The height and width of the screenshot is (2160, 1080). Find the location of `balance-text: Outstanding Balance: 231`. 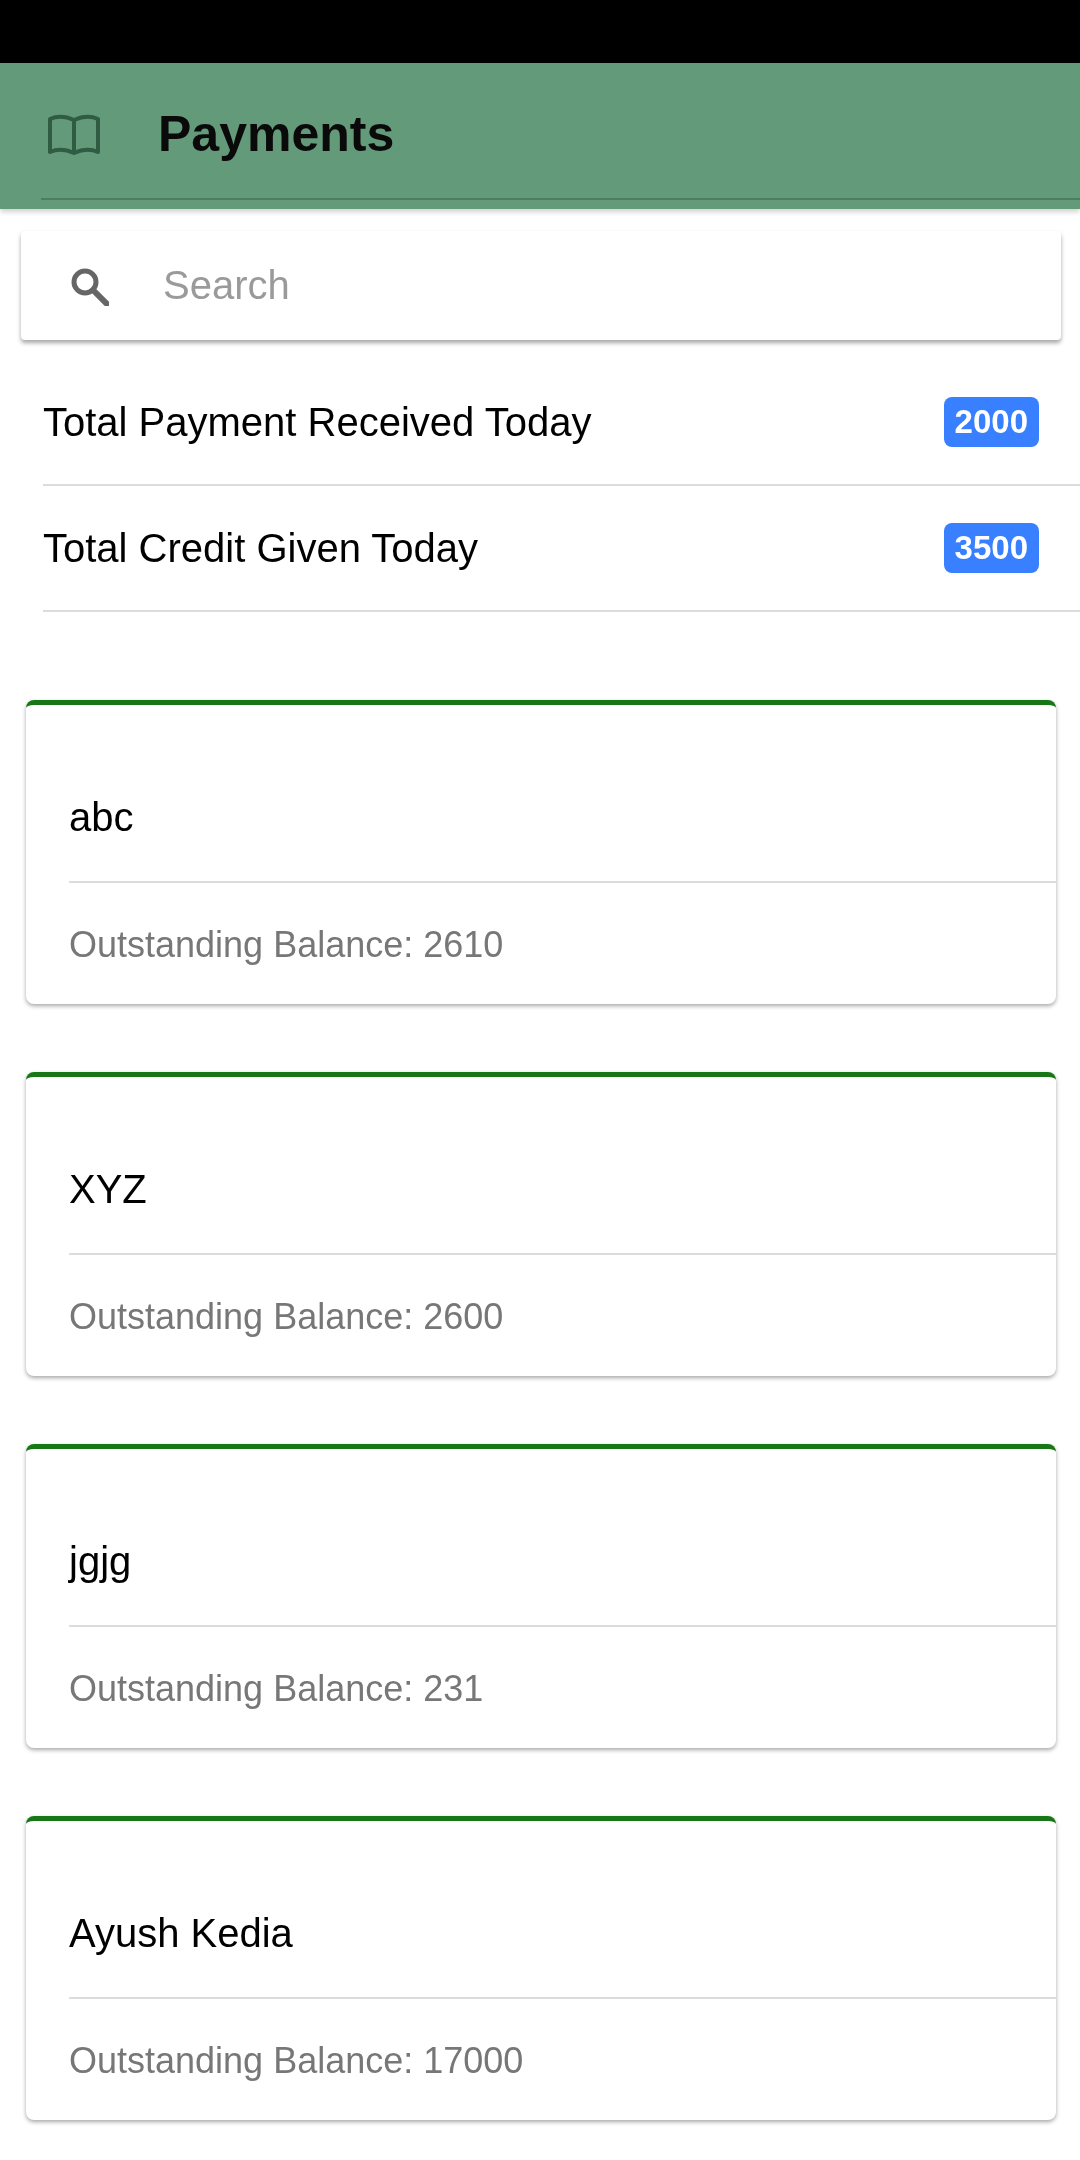

balance-text: Outstanding Balance: 231 is located at coordinates (276, 1688).